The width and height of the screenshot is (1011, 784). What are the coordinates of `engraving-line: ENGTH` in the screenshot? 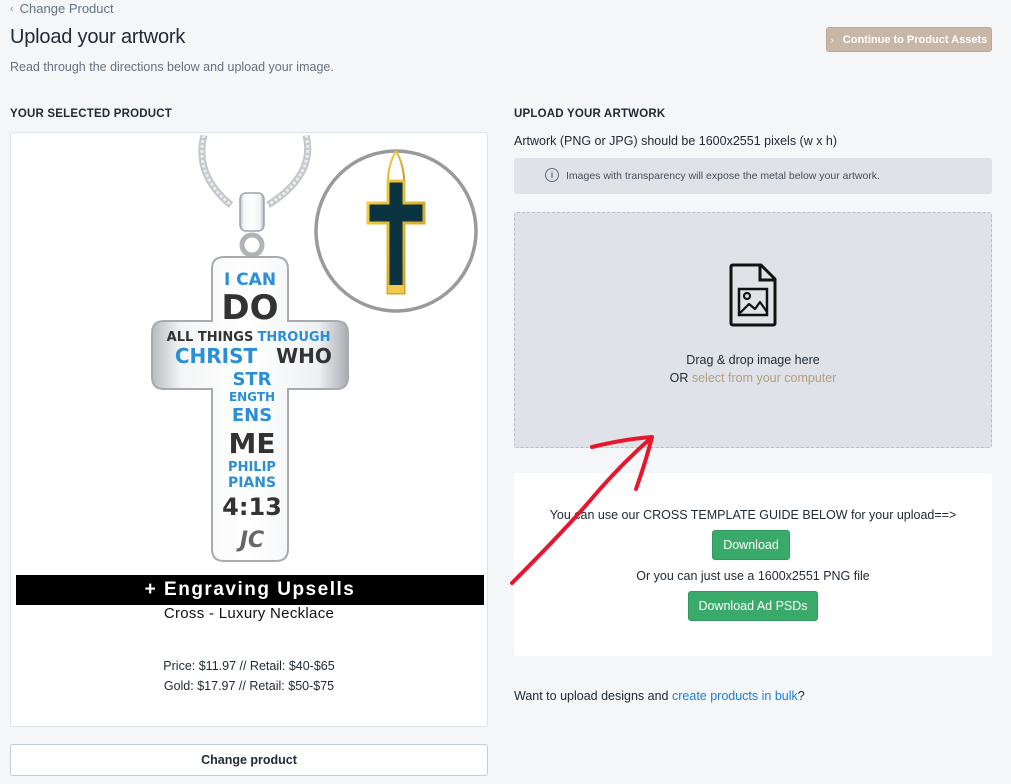 It's located at (252, 397).